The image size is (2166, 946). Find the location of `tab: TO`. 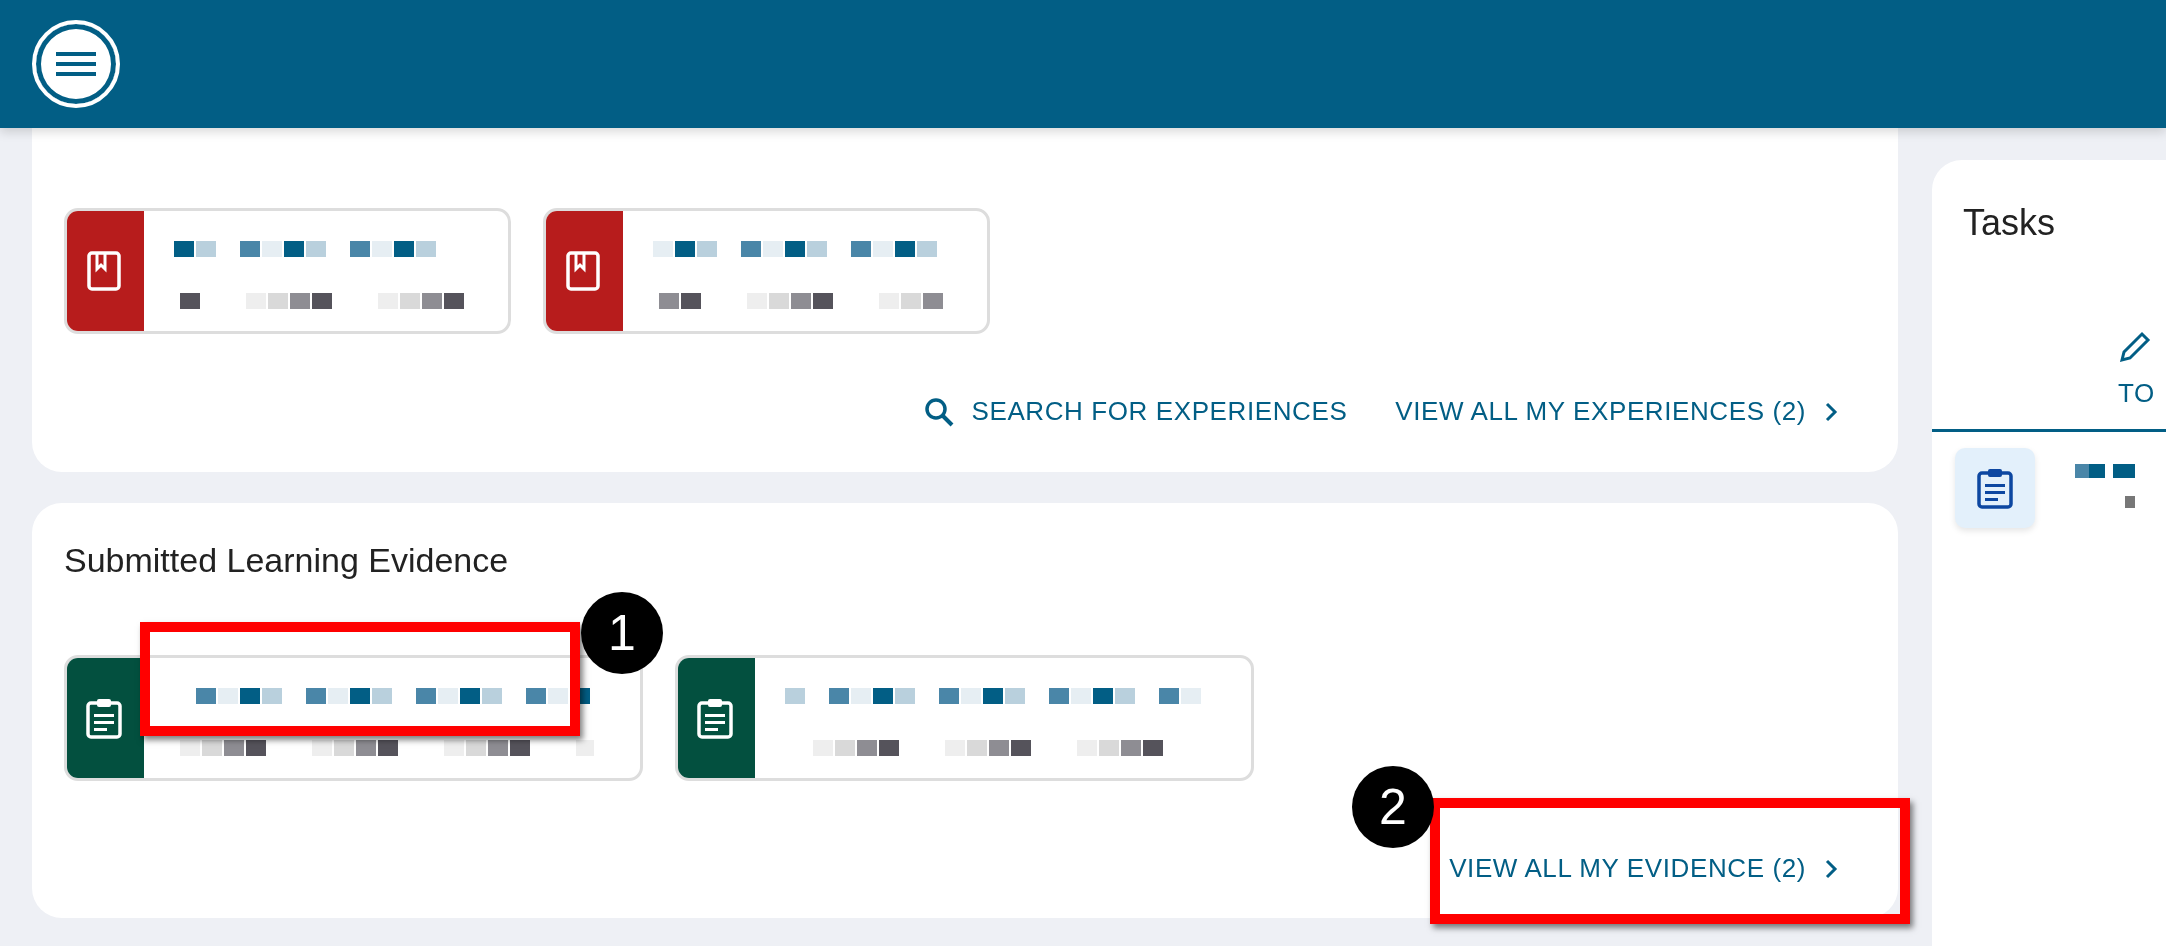

tab: TO is located at coordinates (2136, 355).